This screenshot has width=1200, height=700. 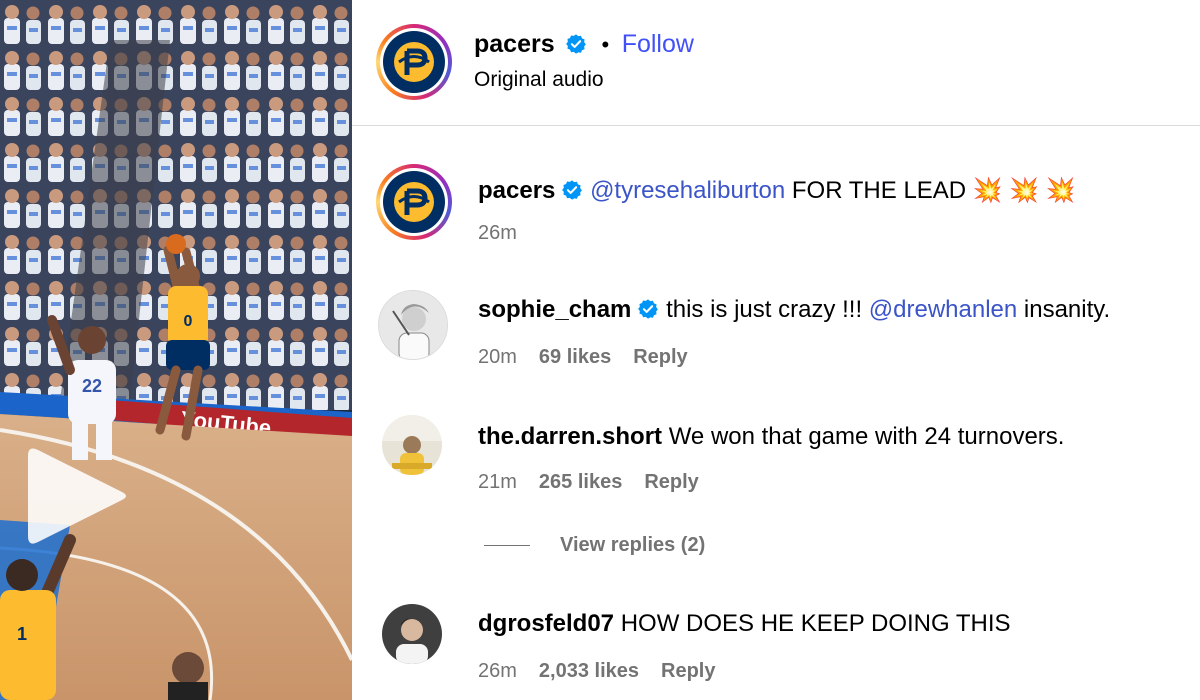 I want to click on caption-mention-link: @tyresehaliburton, so click(x=687, y=190).